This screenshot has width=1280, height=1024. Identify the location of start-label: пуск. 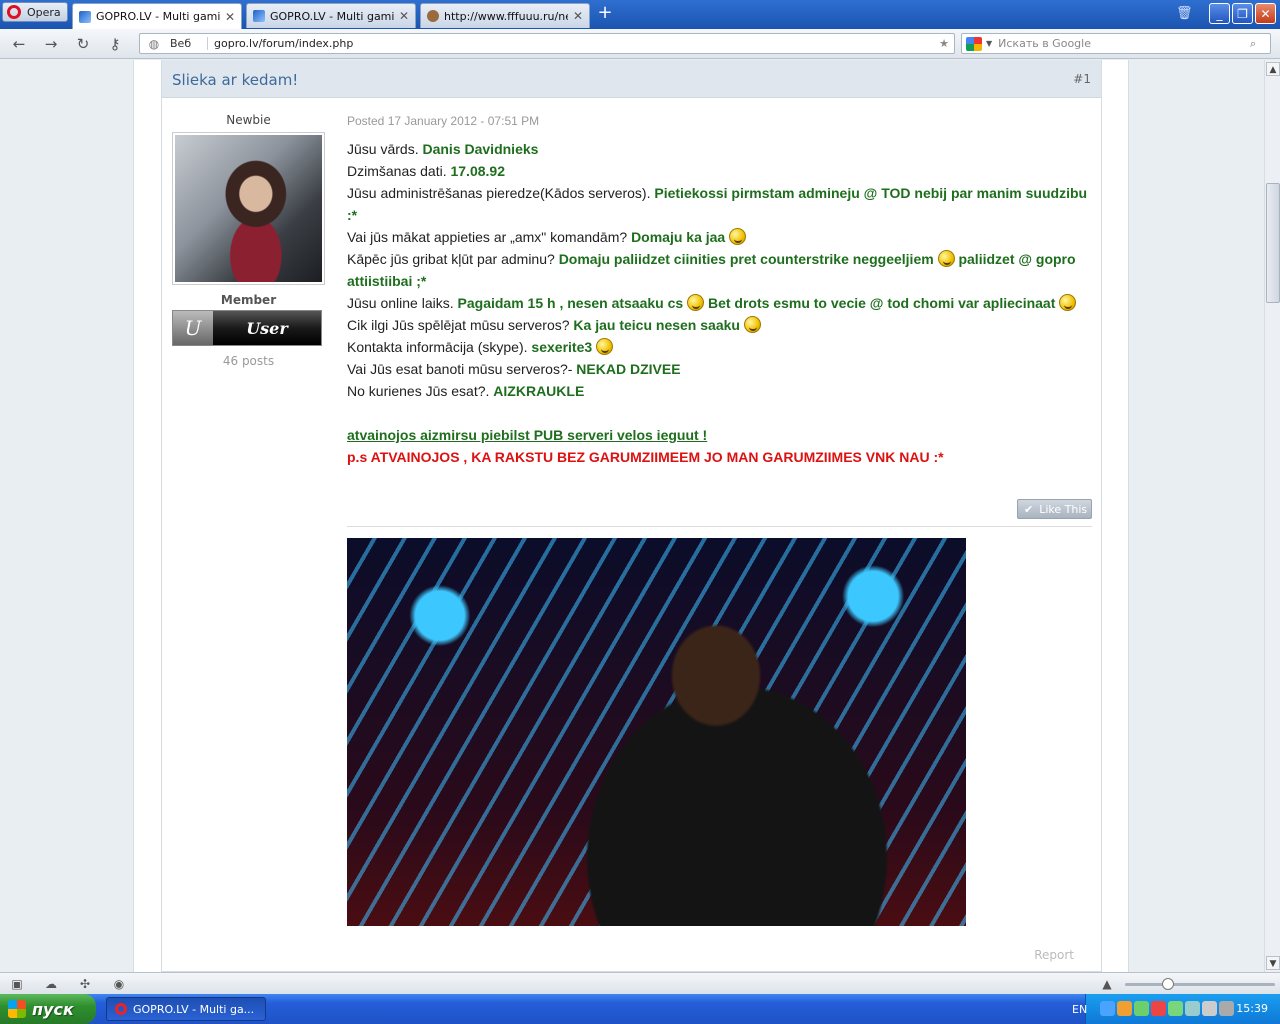
(53, 1009).